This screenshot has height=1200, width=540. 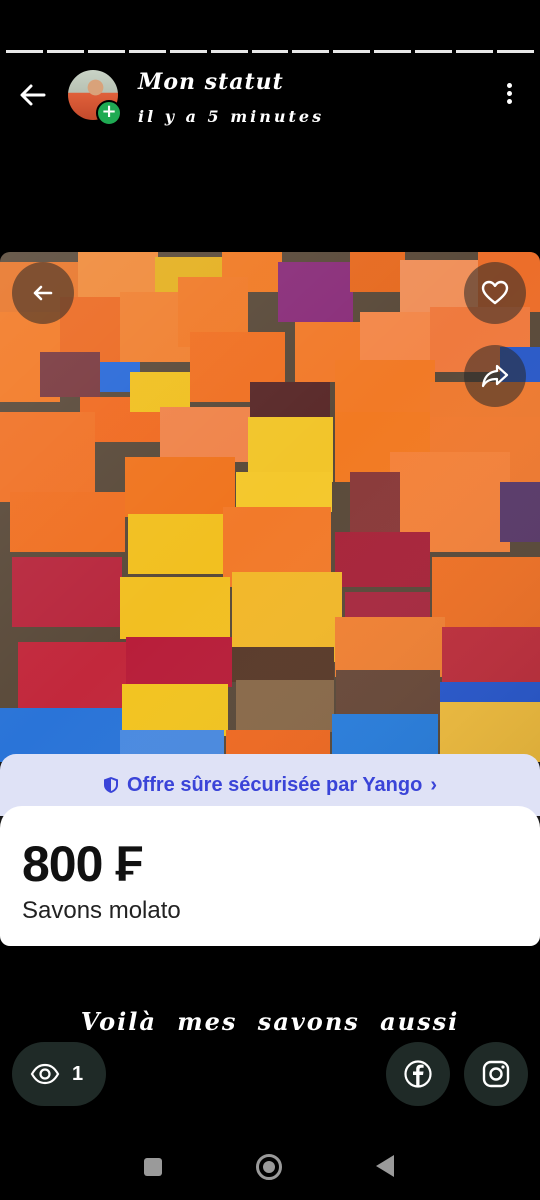 What do you see at coordinates (231, 116) in the screenshot?
I see `status-timestamp: il y a 5 minutes` at bounding box center [231, 116].